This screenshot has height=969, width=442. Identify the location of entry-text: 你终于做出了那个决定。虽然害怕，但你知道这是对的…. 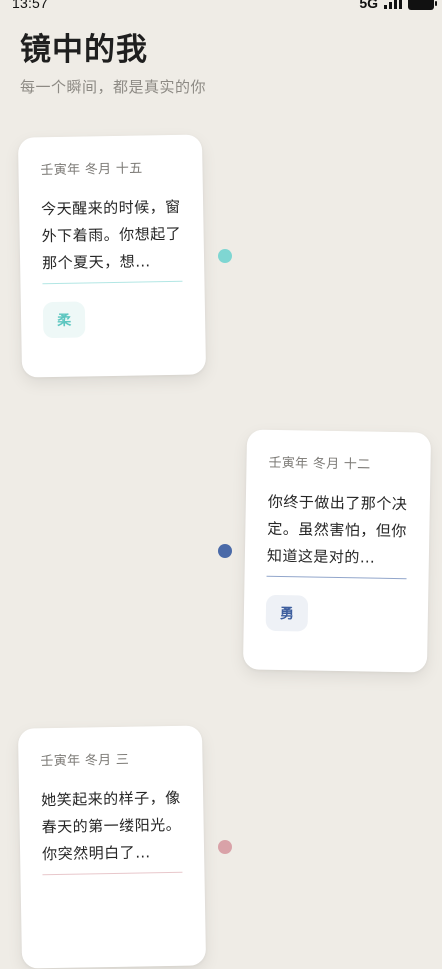
(337, 529).